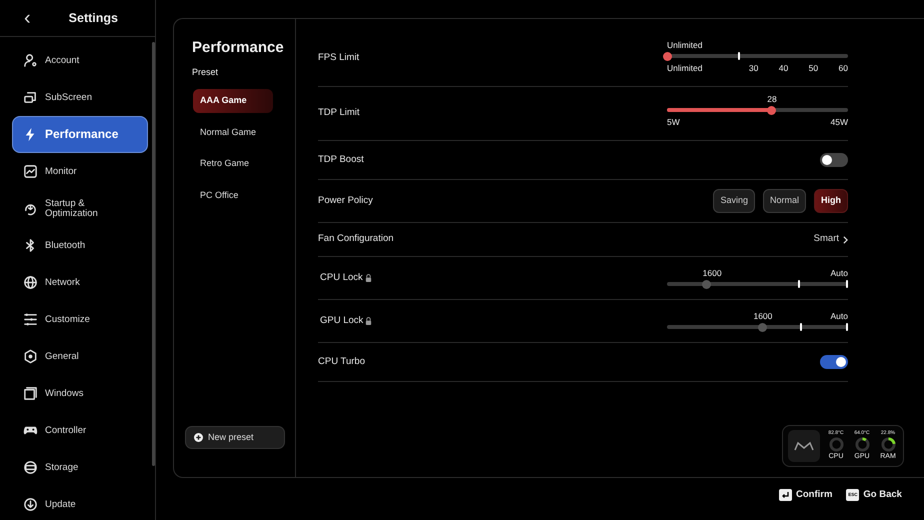 The image size is (924, 520). Describe the element at coordinates (80, 245) in the screenshot. I see `sidebar-item: Bluetooth` at that location.